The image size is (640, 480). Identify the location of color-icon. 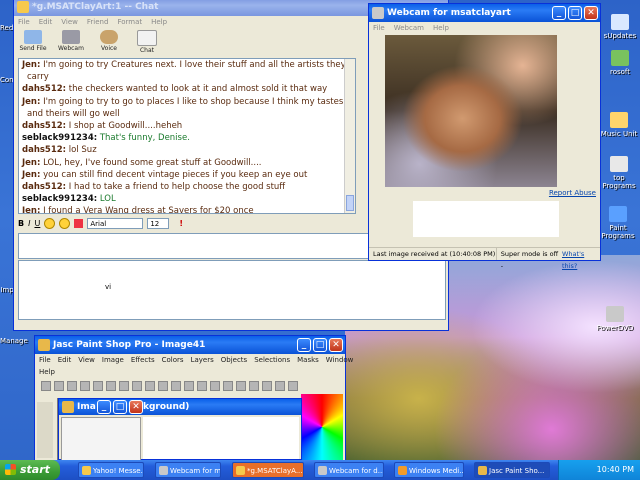
(79, 223).